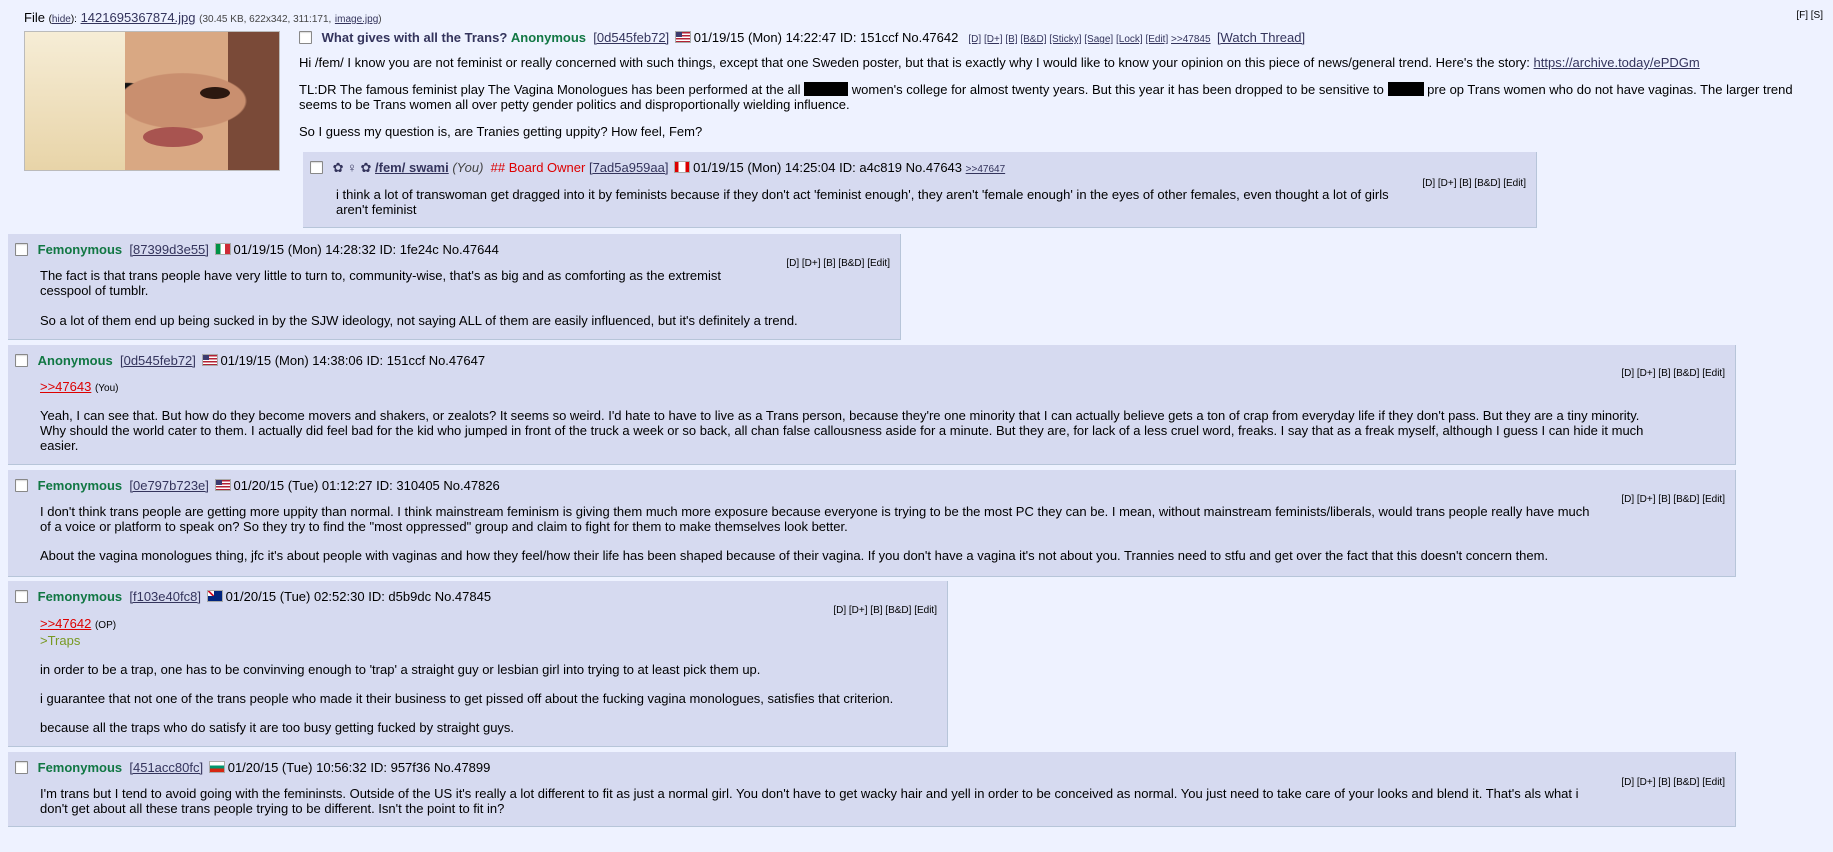  Describe the element at coordinates (409, 249) in the screenshot. I see `reply-id: ID: 1fe24c` at that location.